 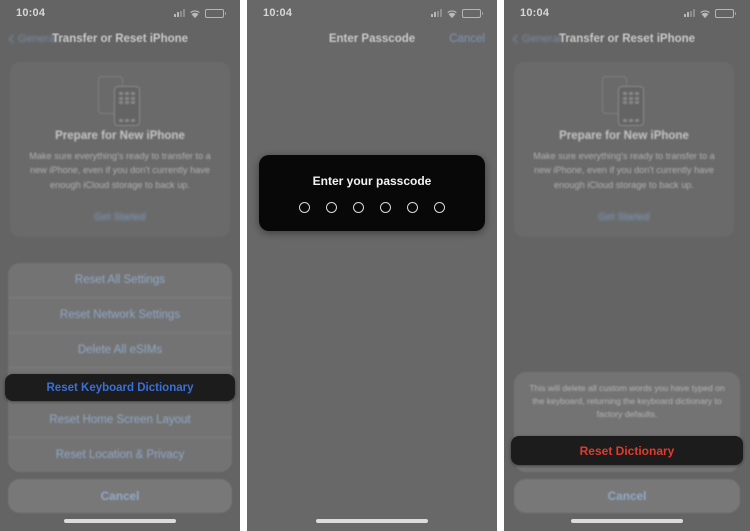 I want to click on highlighted-reset-dictionary-button: Reset Dictionary, so click(x=627, y=450).